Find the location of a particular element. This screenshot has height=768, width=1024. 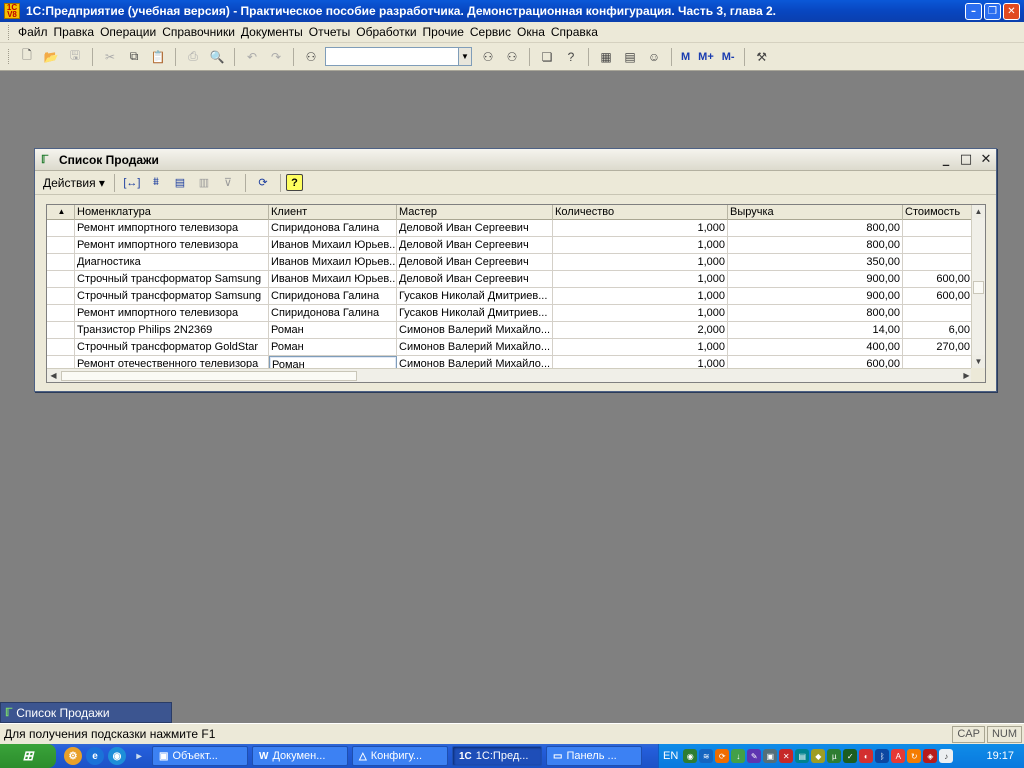

acrobat-icon: A is located at coordinates (898, 756).